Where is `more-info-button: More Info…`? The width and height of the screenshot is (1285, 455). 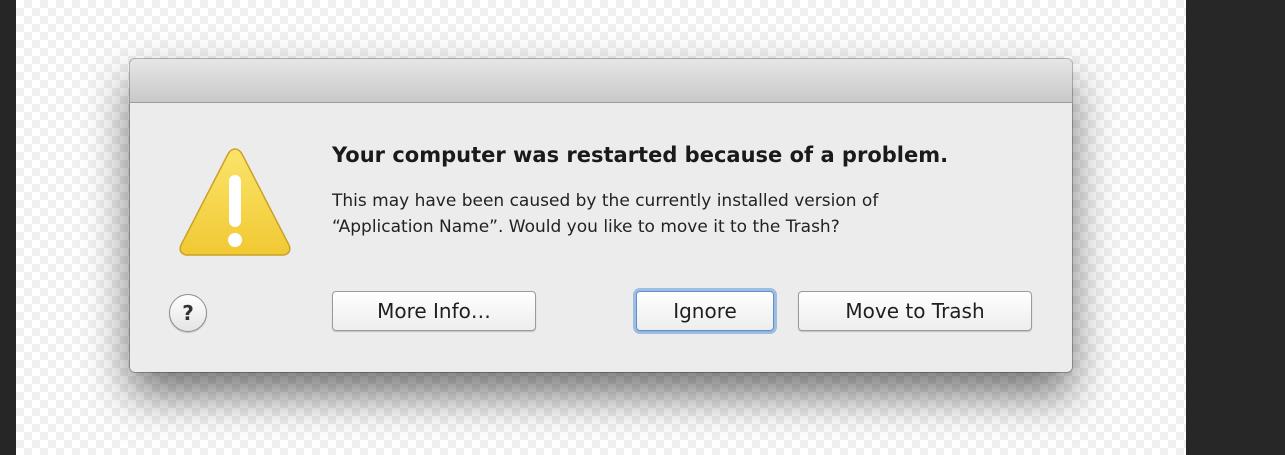 more-info-button: More Info… is located at coordinates (434, 311).